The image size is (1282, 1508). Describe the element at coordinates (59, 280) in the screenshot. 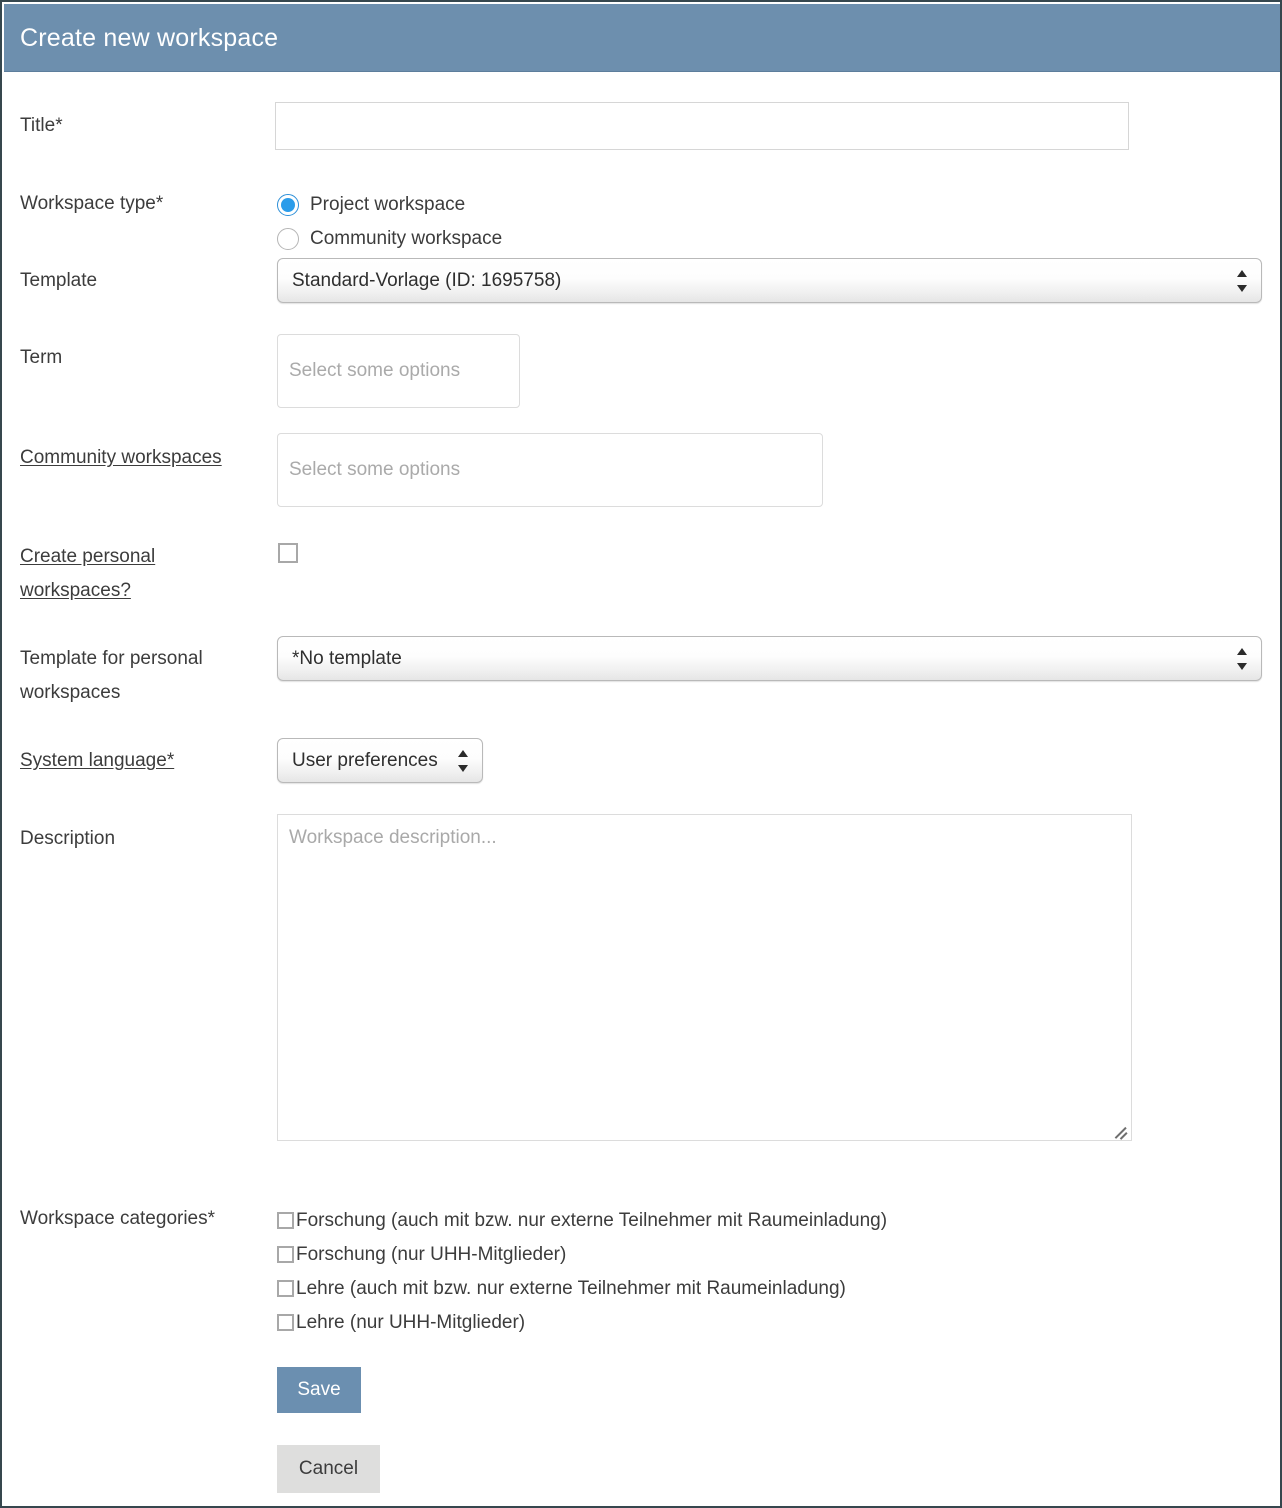

I see `template-label: Template` at that location.